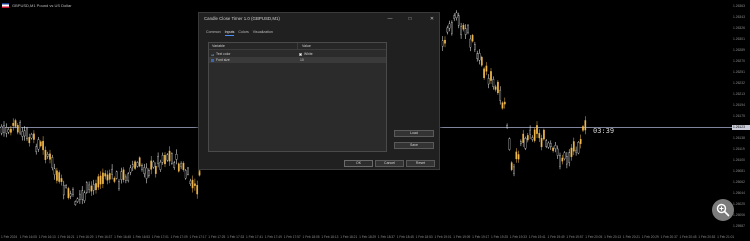 This screenshot has height=241, width=750. I want to click on ok-button: OK, so click(358, 163).